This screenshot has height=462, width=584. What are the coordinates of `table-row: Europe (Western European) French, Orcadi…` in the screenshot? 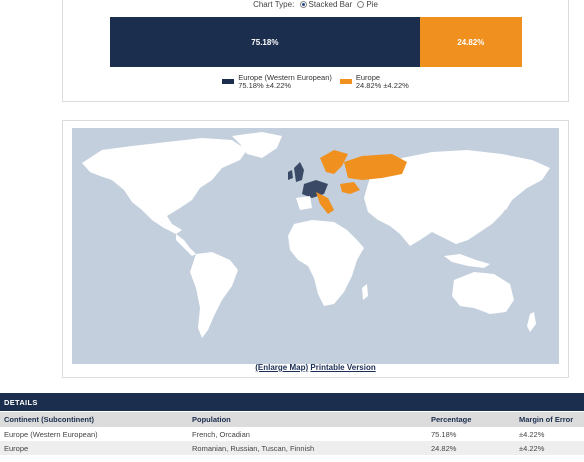 It's located at (292, 434).